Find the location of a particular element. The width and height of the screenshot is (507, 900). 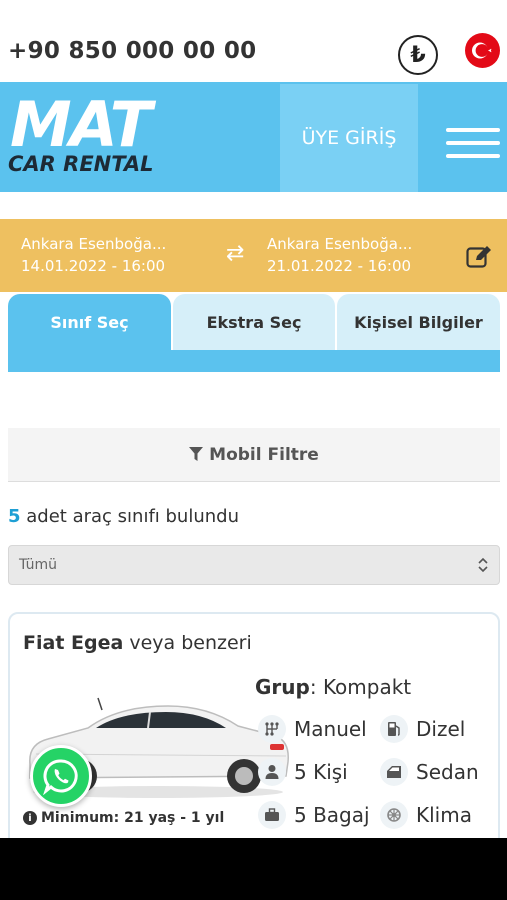

minimum-requirement: i Minimum: 21 yaş - 1 yıl is located at coordinates (123, 818).